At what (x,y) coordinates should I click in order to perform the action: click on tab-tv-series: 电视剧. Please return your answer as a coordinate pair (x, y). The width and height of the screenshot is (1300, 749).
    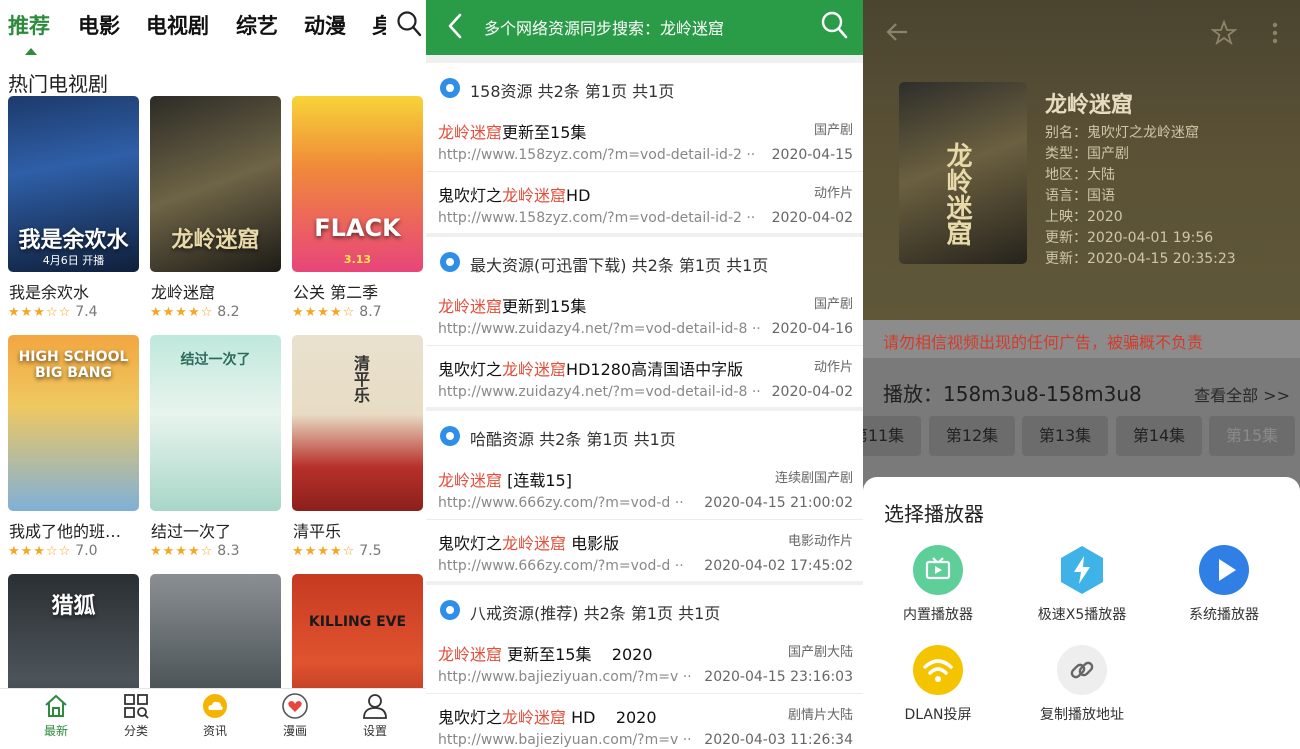
    Looking at the image, I should click on (177, 25).